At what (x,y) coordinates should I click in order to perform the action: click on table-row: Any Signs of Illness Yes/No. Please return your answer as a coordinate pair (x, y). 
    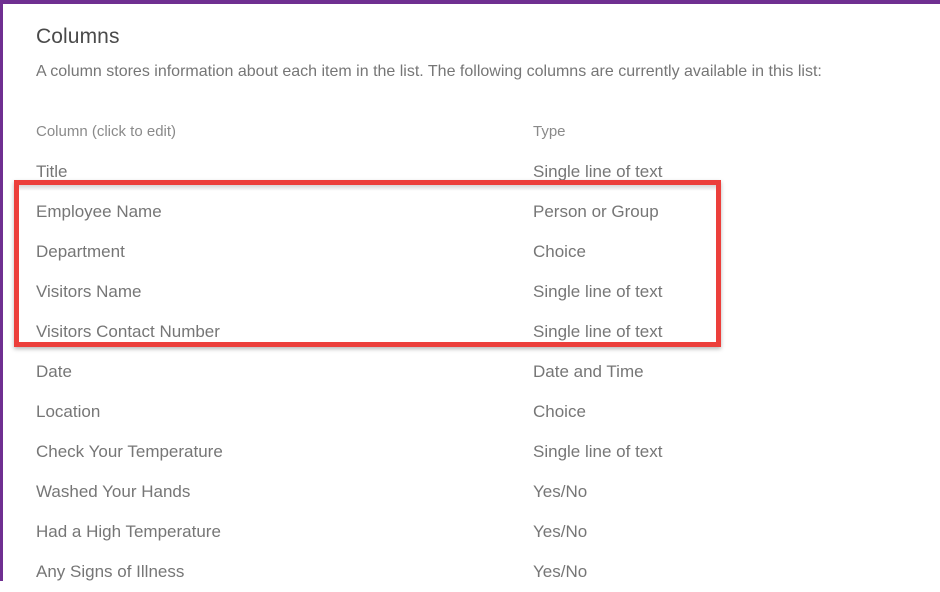
    Looking at the image, I should click on (471, 572).